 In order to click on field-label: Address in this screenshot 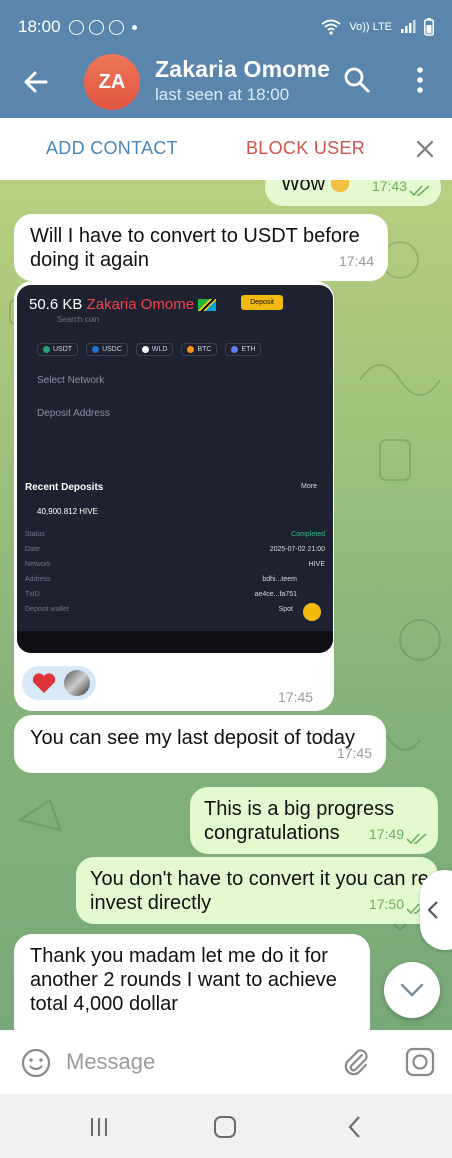, I will do `click(38, 579)`.